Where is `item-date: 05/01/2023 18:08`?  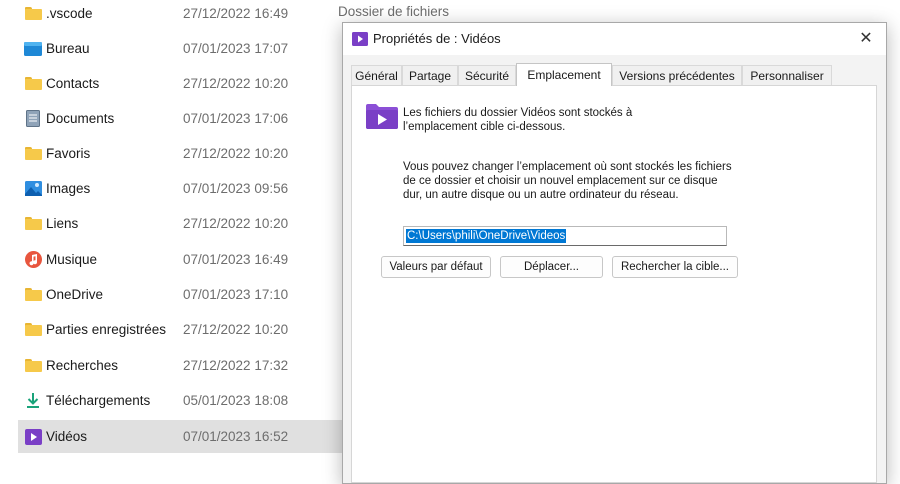
item-date: 05/01/2023 18:08 is located at coordinates (236, 400).